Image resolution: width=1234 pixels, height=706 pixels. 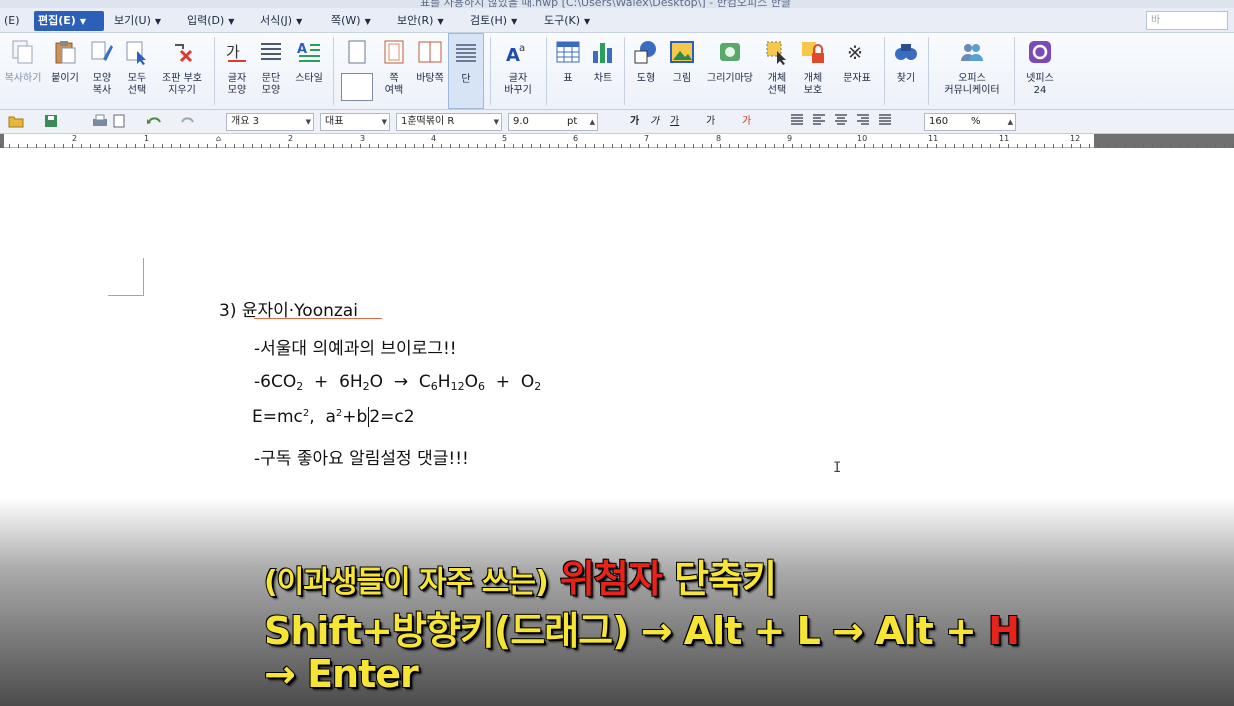 I want to click on columns-icon, so click(x=466, y=53).